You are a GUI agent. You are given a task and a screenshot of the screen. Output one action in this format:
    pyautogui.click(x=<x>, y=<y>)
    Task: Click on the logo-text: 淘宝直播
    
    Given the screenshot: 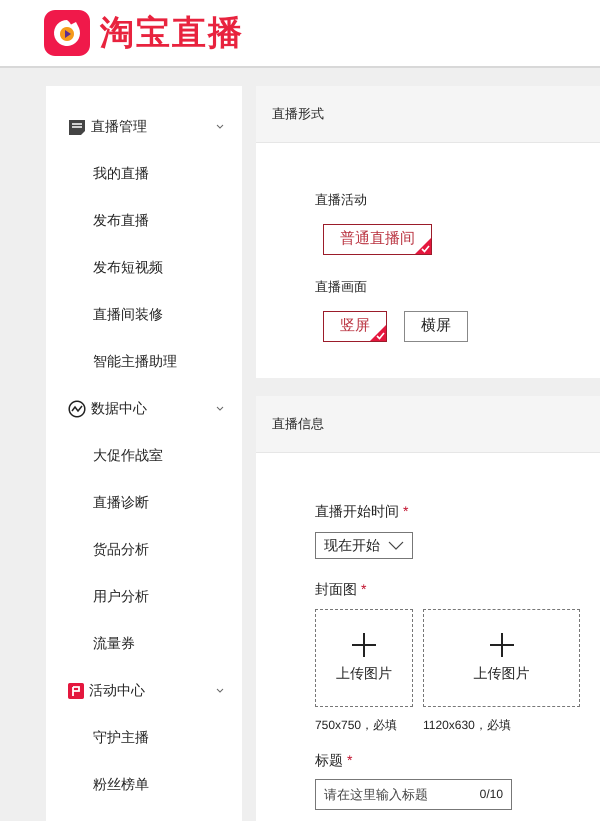 What is the action you would take?
    pyautogui.click(x=172, y=33)
    